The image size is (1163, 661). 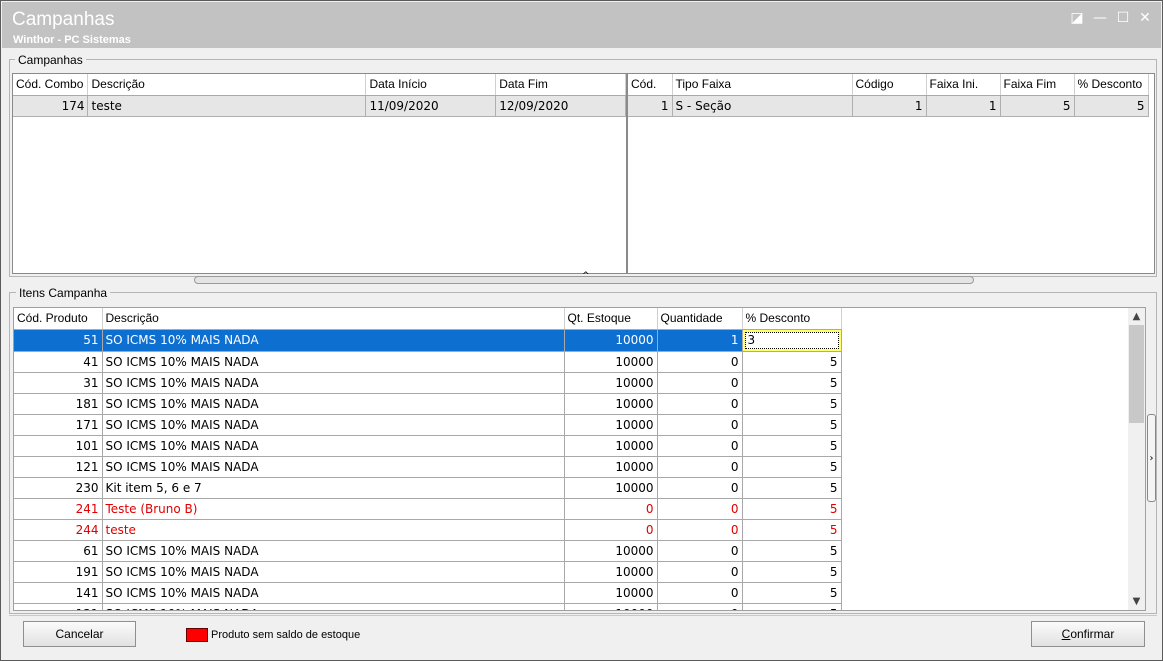 I want to click on table-row: 174 teste 11/09/2020 12/09/2020, so click(x=319, y=106).